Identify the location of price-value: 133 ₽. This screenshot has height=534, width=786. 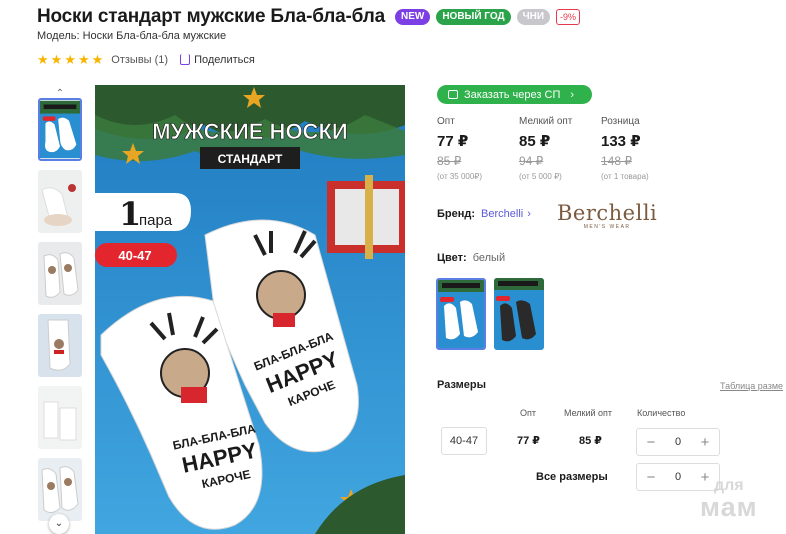
(621, 141).